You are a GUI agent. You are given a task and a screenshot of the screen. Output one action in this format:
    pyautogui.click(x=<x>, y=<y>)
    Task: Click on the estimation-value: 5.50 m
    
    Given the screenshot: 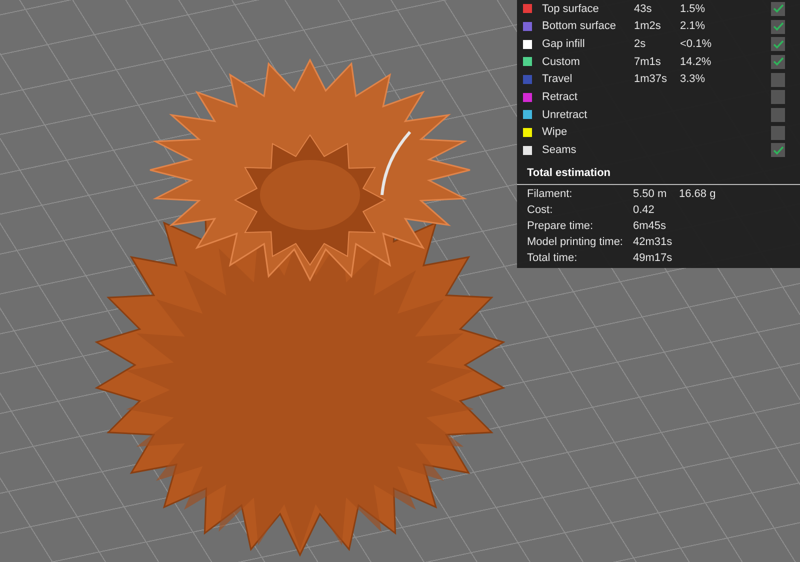 What is the action you would take?
    pyautogui.click(x=650, y=194)
    